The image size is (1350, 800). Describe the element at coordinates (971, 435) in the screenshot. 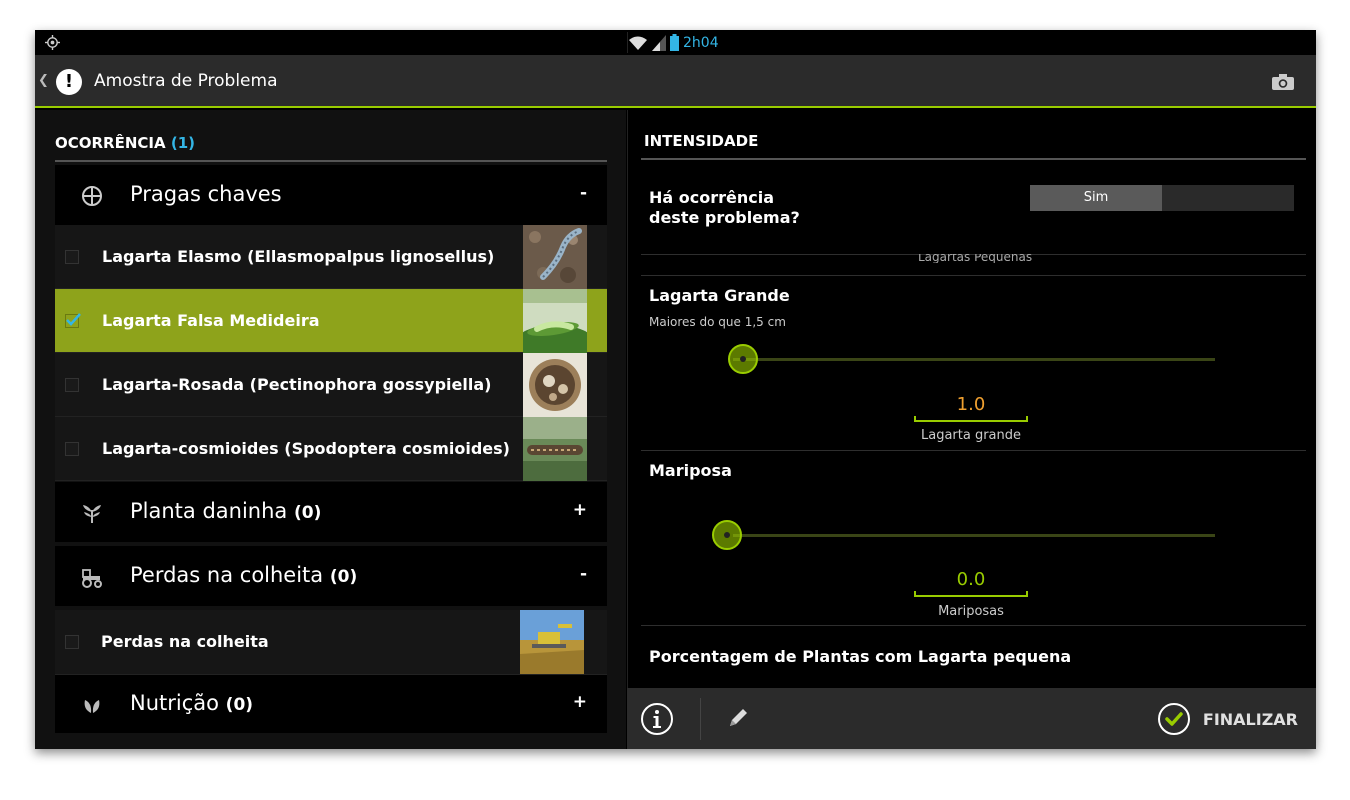

I see `lagarta-grande-unit: Lagarta grande` at that location.